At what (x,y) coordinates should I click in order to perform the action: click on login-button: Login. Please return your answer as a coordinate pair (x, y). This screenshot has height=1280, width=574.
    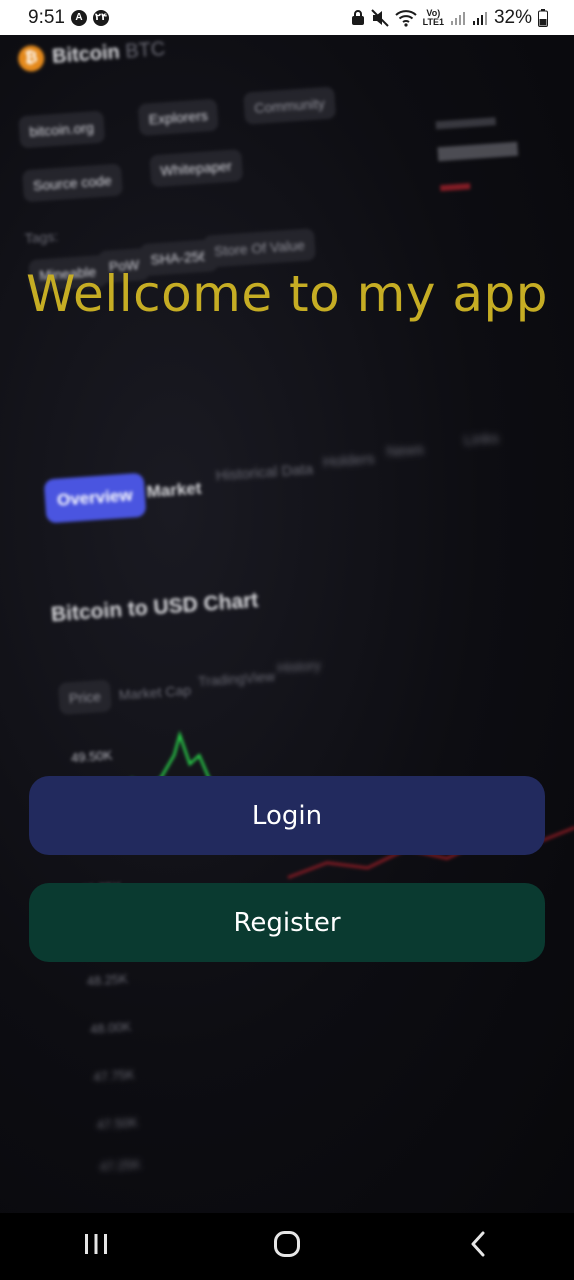
    Looking at the image, I should click on (287, 815).